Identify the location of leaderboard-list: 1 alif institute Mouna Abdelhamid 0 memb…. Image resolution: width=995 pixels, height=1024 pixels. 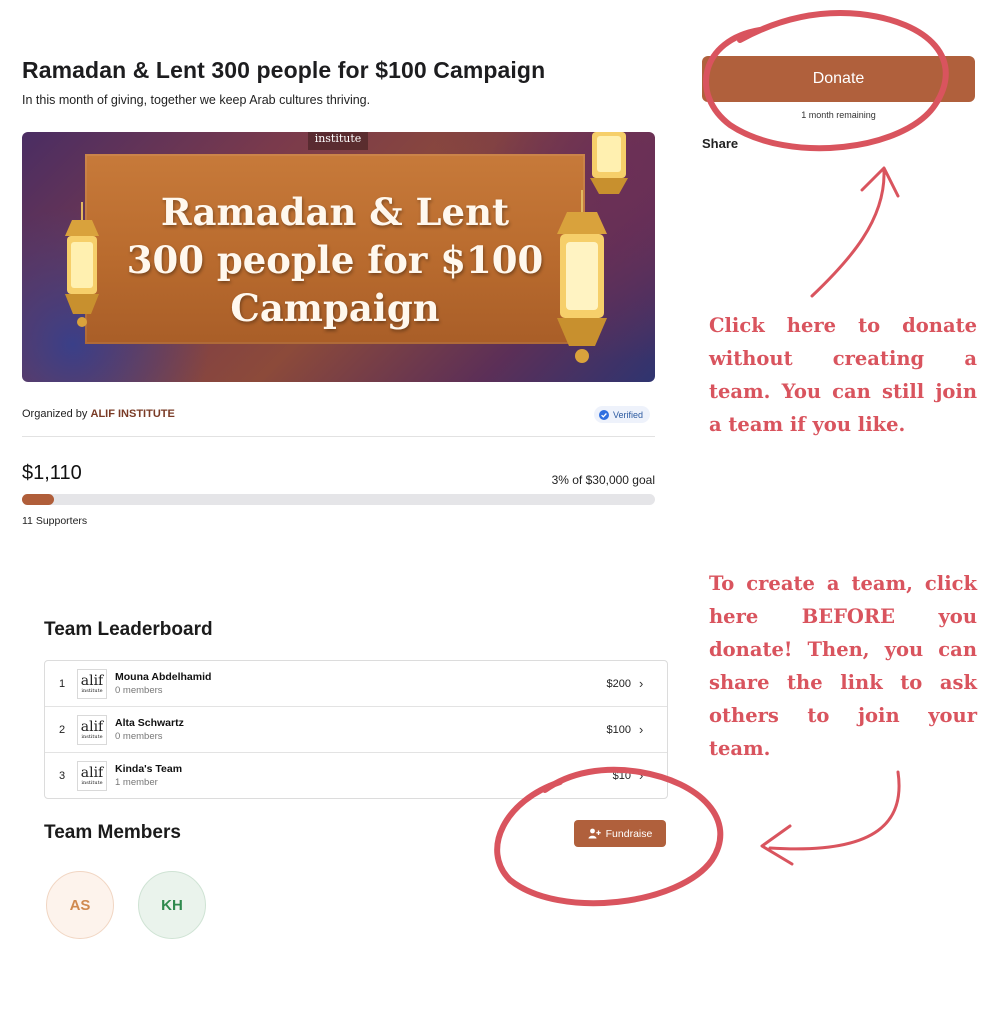
(356, 729).